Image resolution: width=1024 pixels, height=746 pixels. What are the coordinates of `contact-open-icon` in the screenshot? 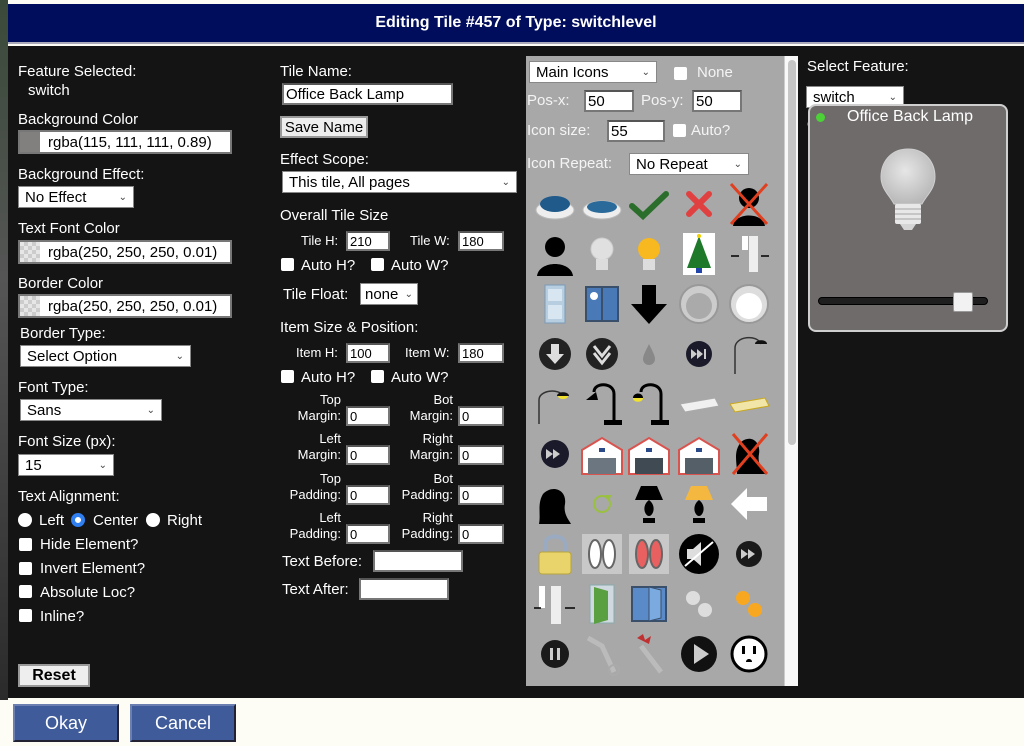 It's located at (555, 604).